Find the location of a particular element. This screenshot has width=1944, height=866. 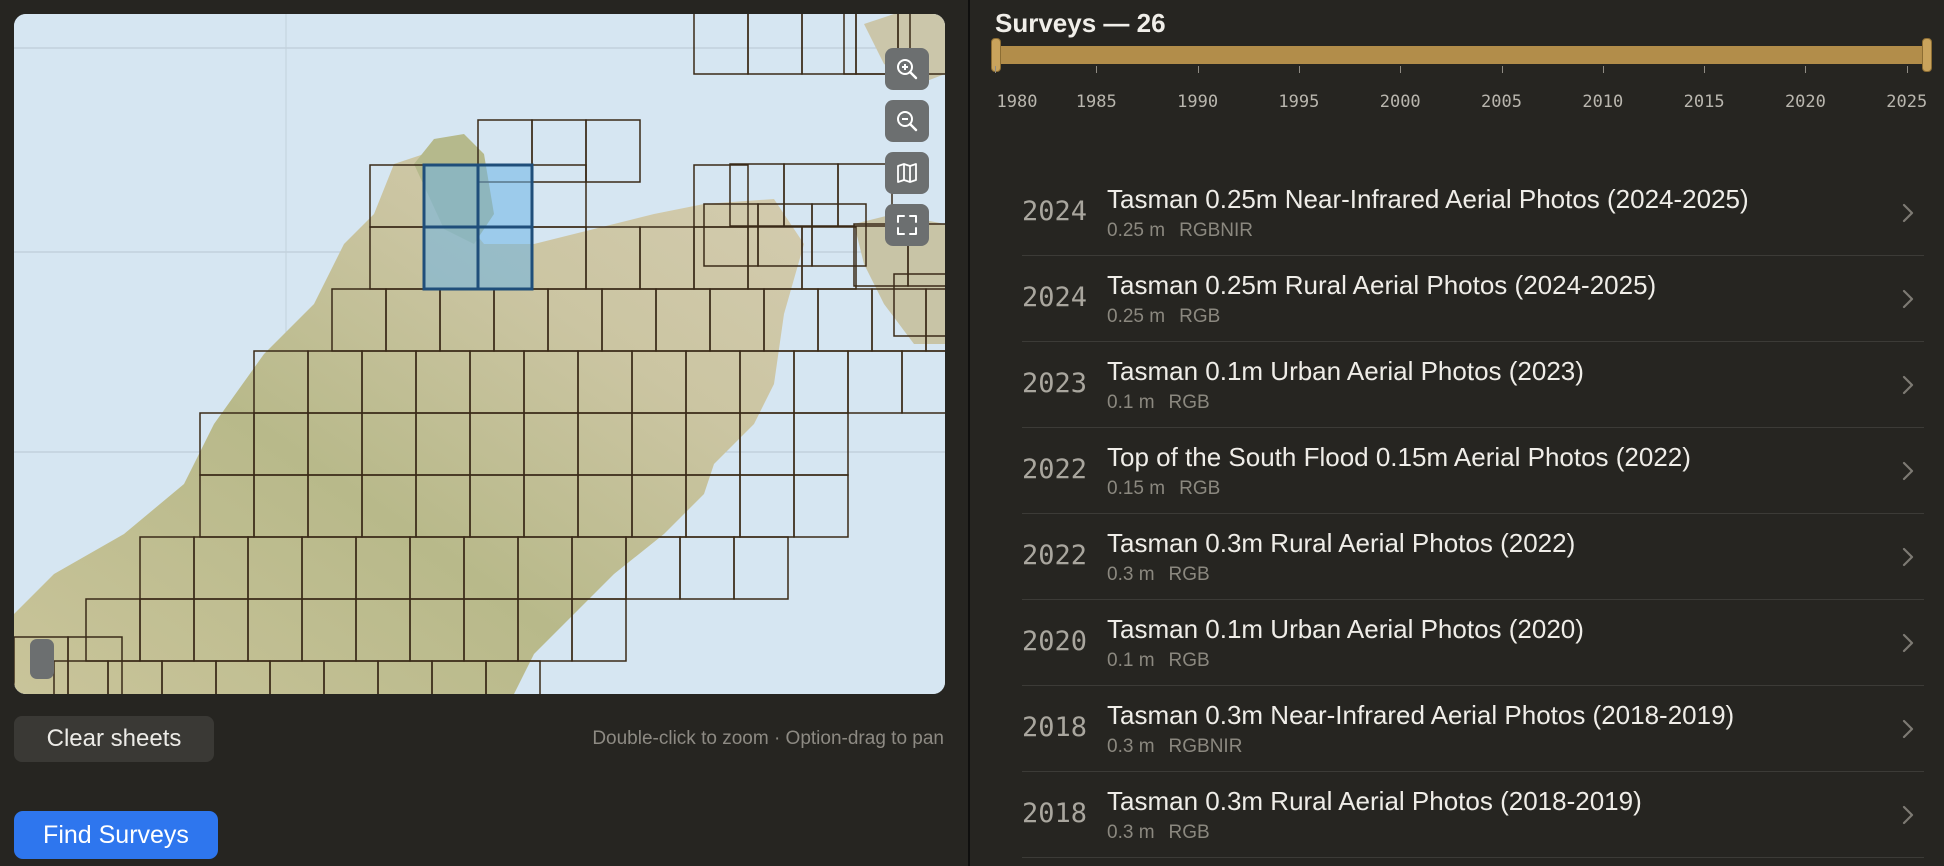

year-tick-label: 2010 is located at coordinates (1603, 102).